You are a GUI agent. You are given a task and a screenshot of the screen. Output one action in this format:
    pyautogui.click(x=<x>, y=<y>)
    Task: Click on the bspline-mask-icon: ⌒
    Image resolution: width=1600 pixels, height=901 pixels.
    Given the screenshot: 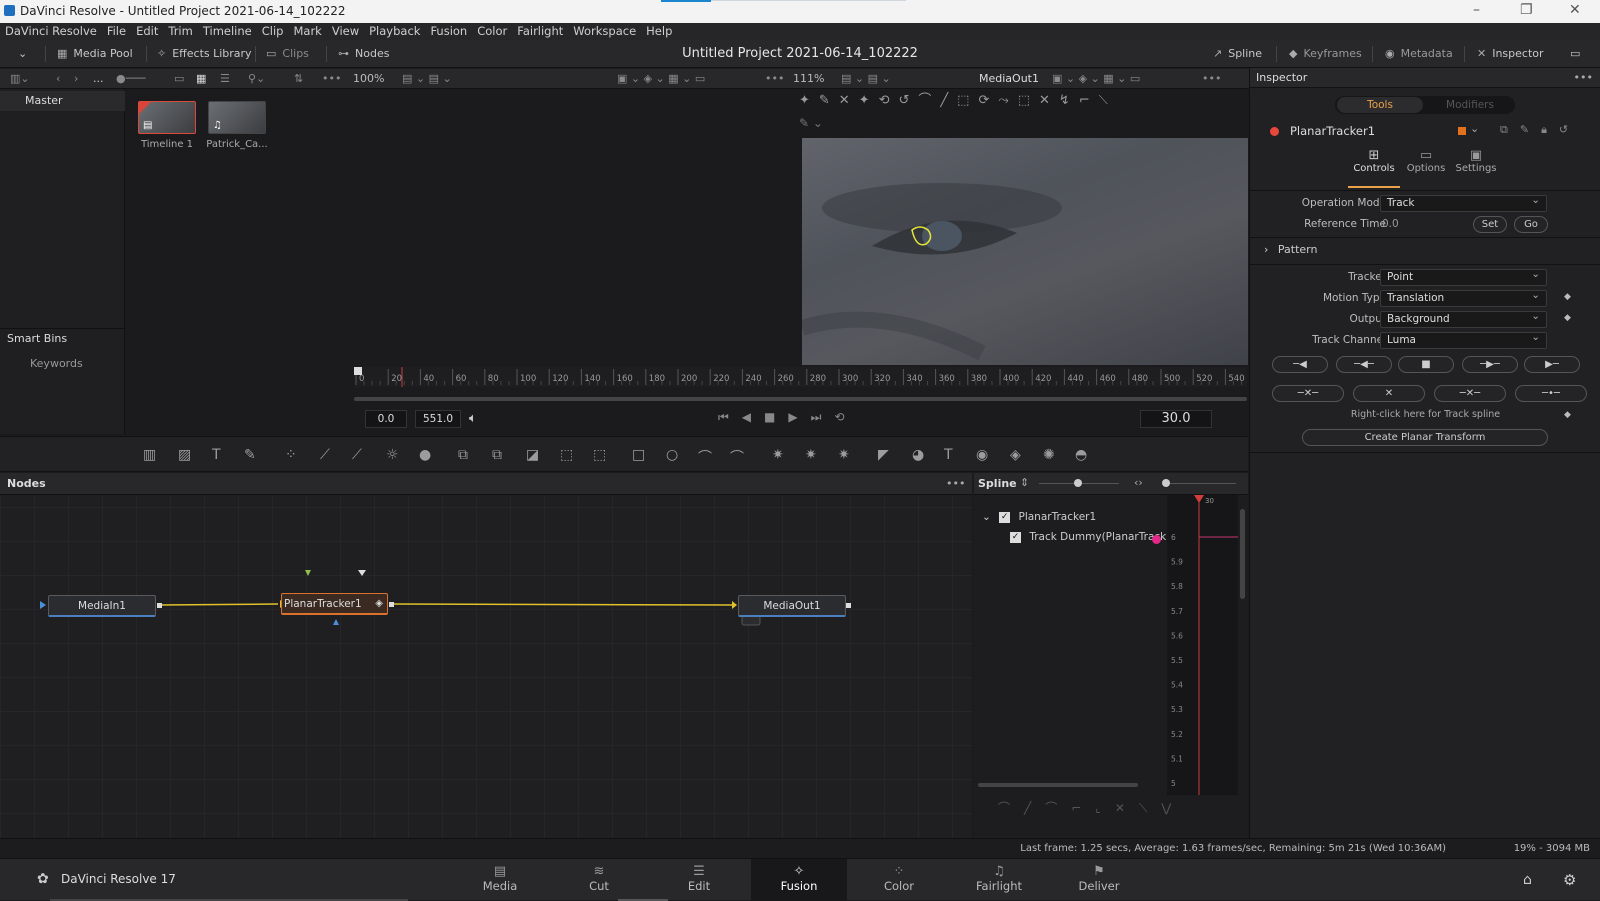 What is the action you would take?
    pyautogui.click(x=737, y=457)
    